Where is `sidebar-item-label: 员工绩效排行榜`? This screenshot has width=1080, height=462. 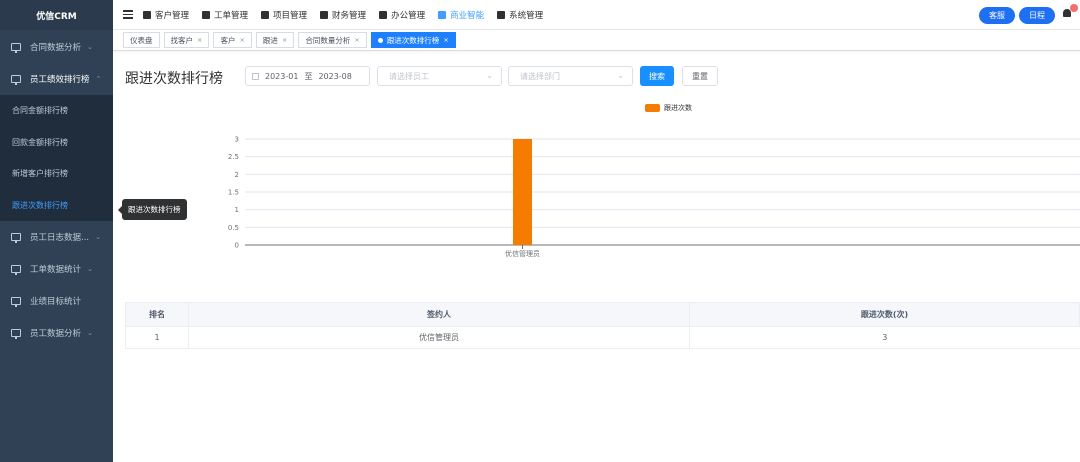 sidebar-item-label: 员工绩效排行榜 is located at coordinates (60, 80).